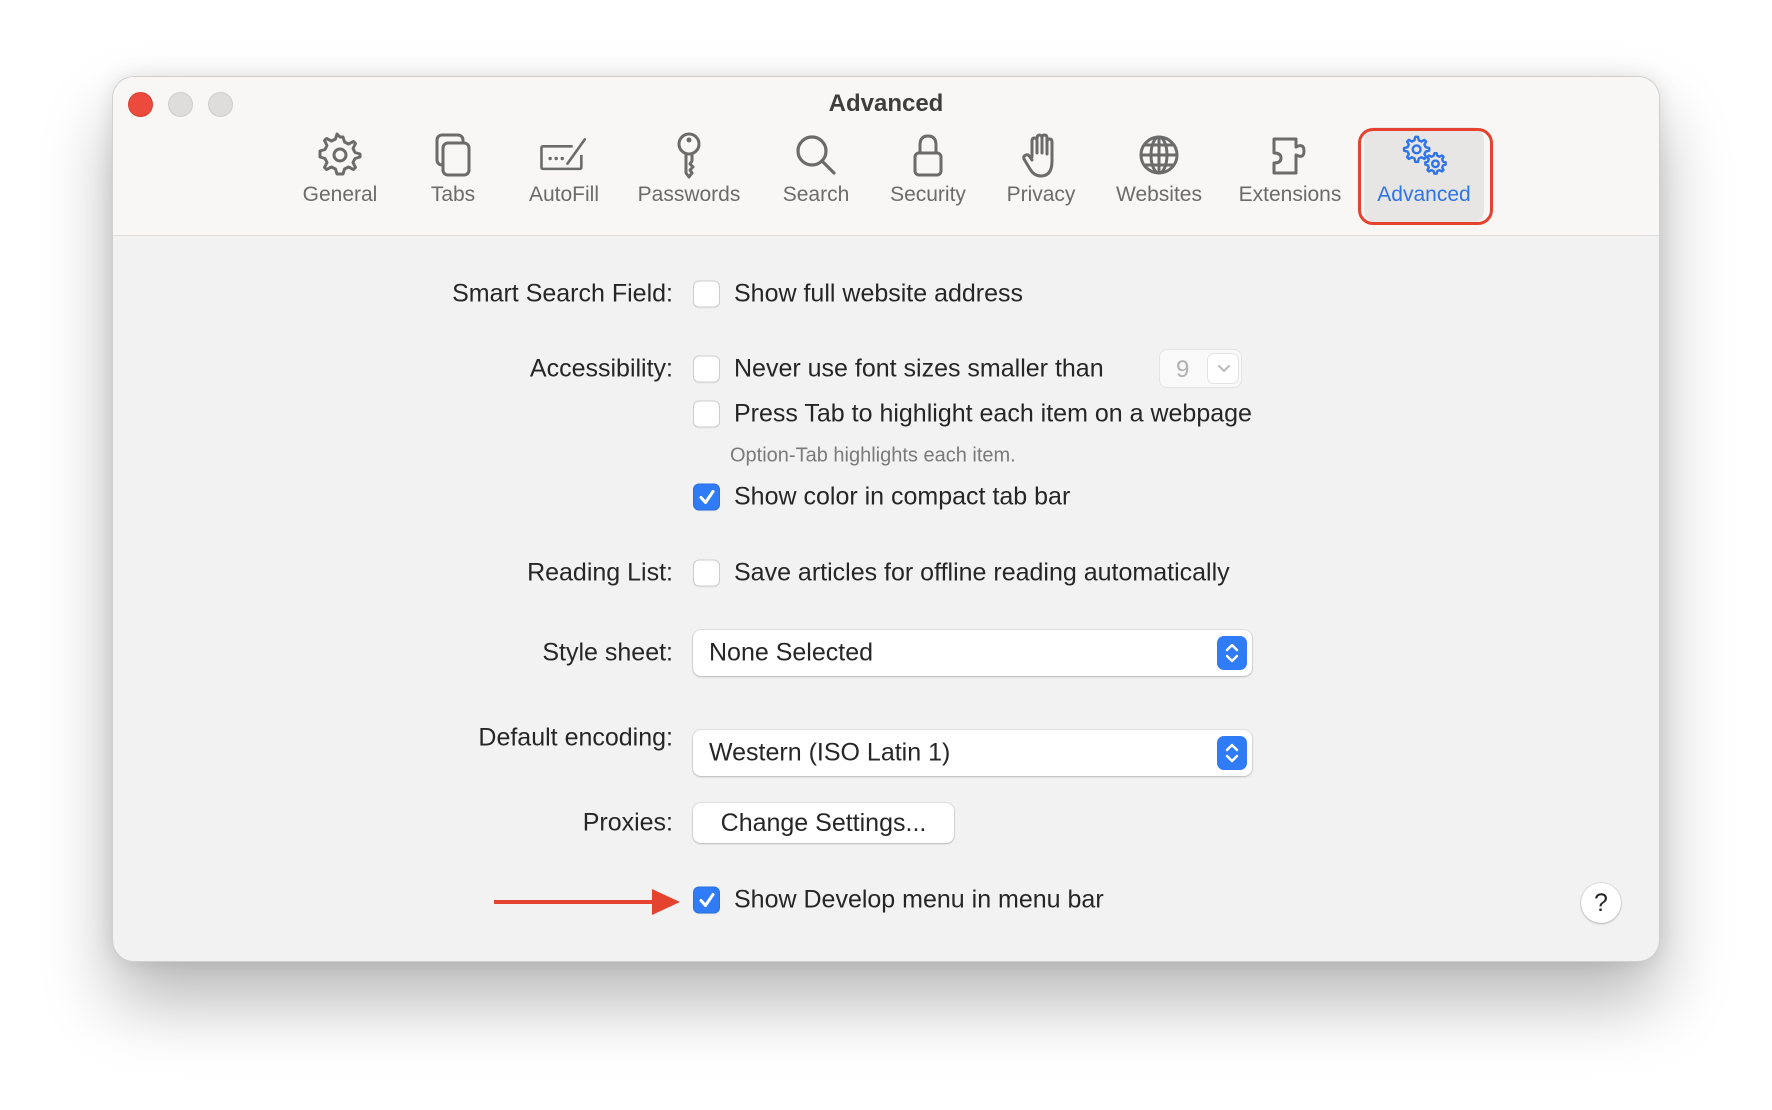 This screenshot has height=1110, width=1772. I want to click on style-sheet-value: None Selected, so click(791, 652).